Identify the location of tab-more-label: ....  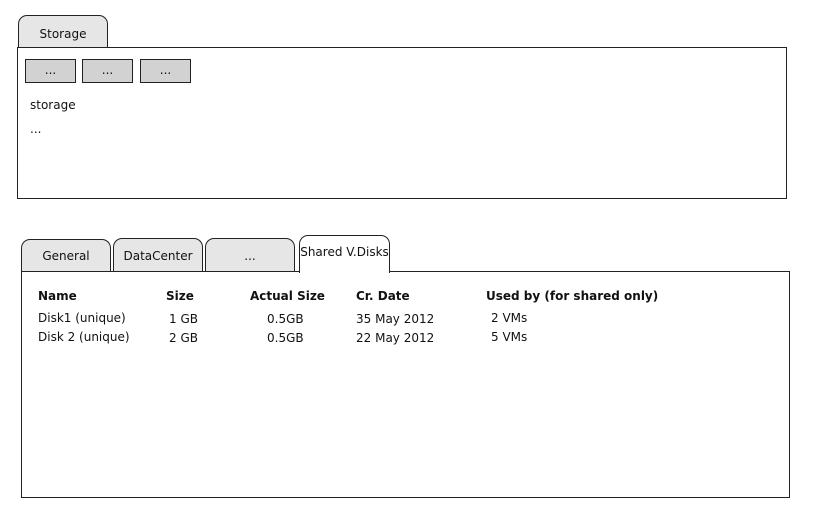
(250, 256).